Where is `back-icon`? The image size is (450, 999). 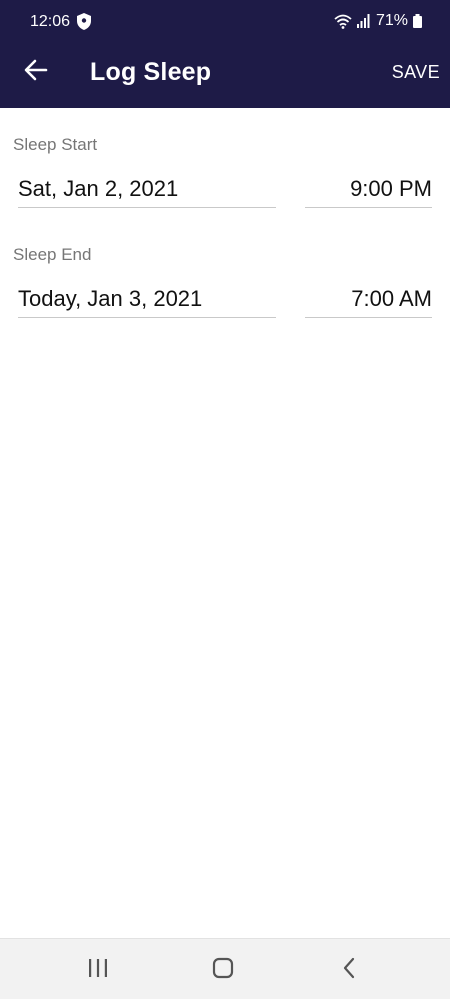 back-icon is located at coordinates (349, 970).